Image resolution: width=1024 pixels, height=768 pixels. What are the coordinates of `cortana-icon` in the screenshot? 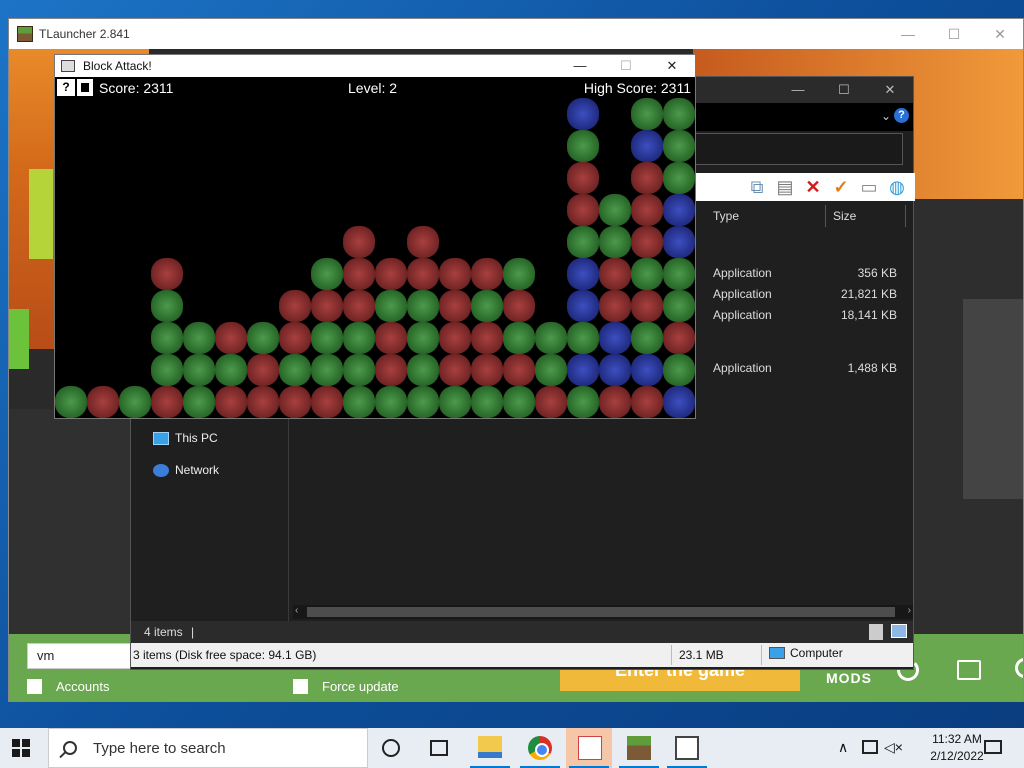 It's located at (391, 748).